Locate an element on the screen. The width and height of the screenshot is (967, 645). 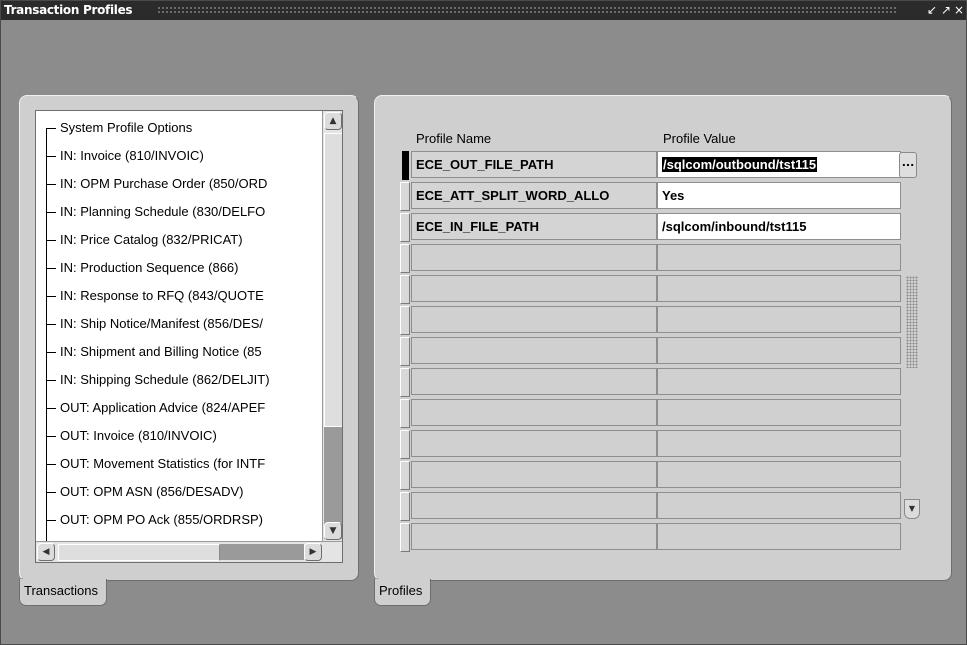
tree-item-label: IN: Shipment and Billing Notice (85 is located at coordinates (161, 351).